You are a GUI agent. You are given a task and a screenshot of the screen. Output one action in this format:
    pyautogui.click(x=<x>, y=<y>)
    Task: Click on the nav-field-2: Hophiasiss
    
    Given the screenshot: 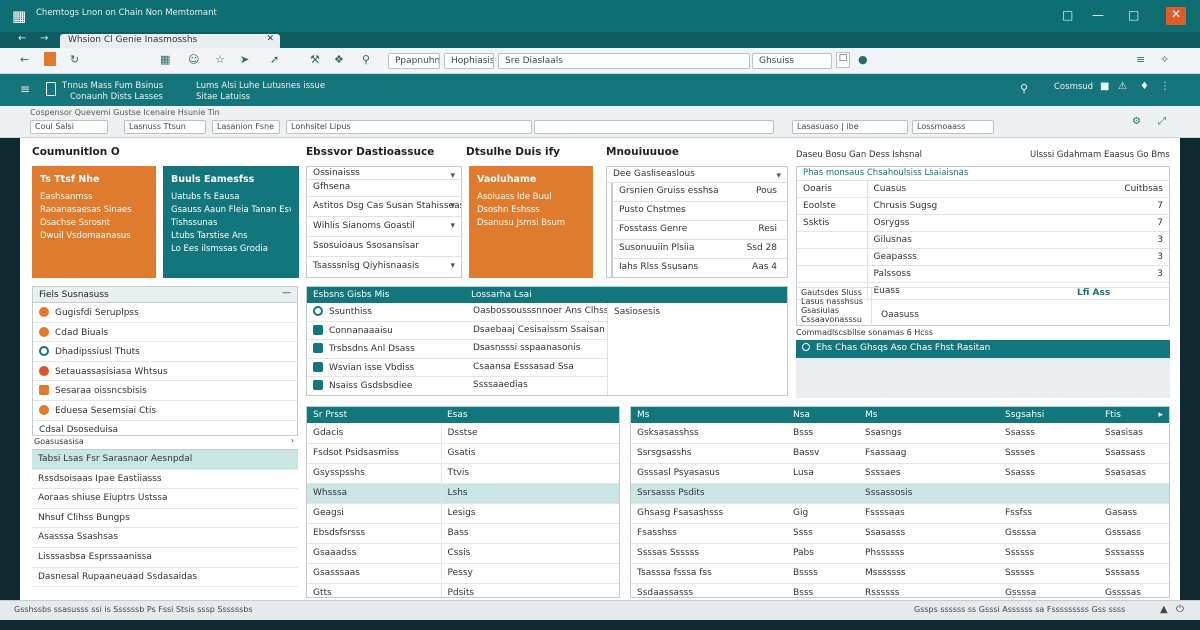 What is the action you would take?
    pyautogui.click(x=469, y=61)
    